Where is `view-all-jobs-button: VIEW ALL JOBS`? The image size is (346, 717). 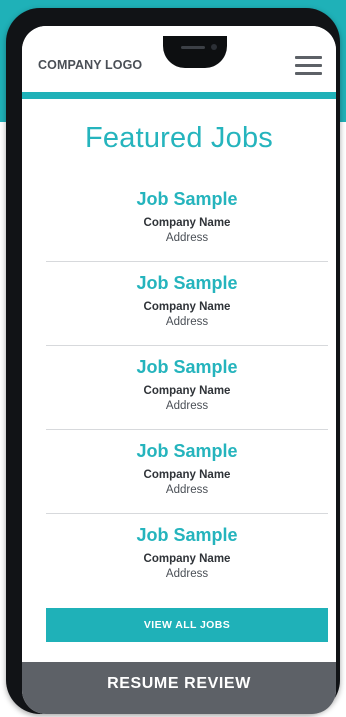 view-all-jobs-button: VIEW ALL JOBS is located at coordinates (187, 625).